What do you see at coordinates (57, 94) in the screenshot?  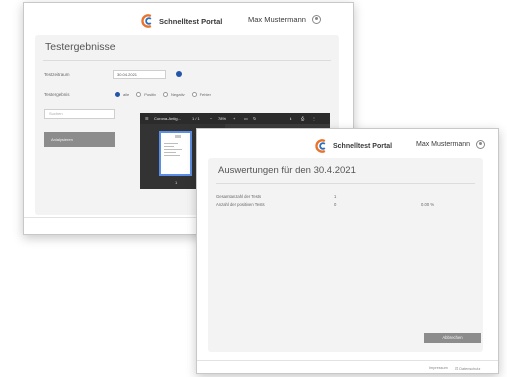 I see `result-filter-label: Testergebnis` at bounding box center [57, 94].